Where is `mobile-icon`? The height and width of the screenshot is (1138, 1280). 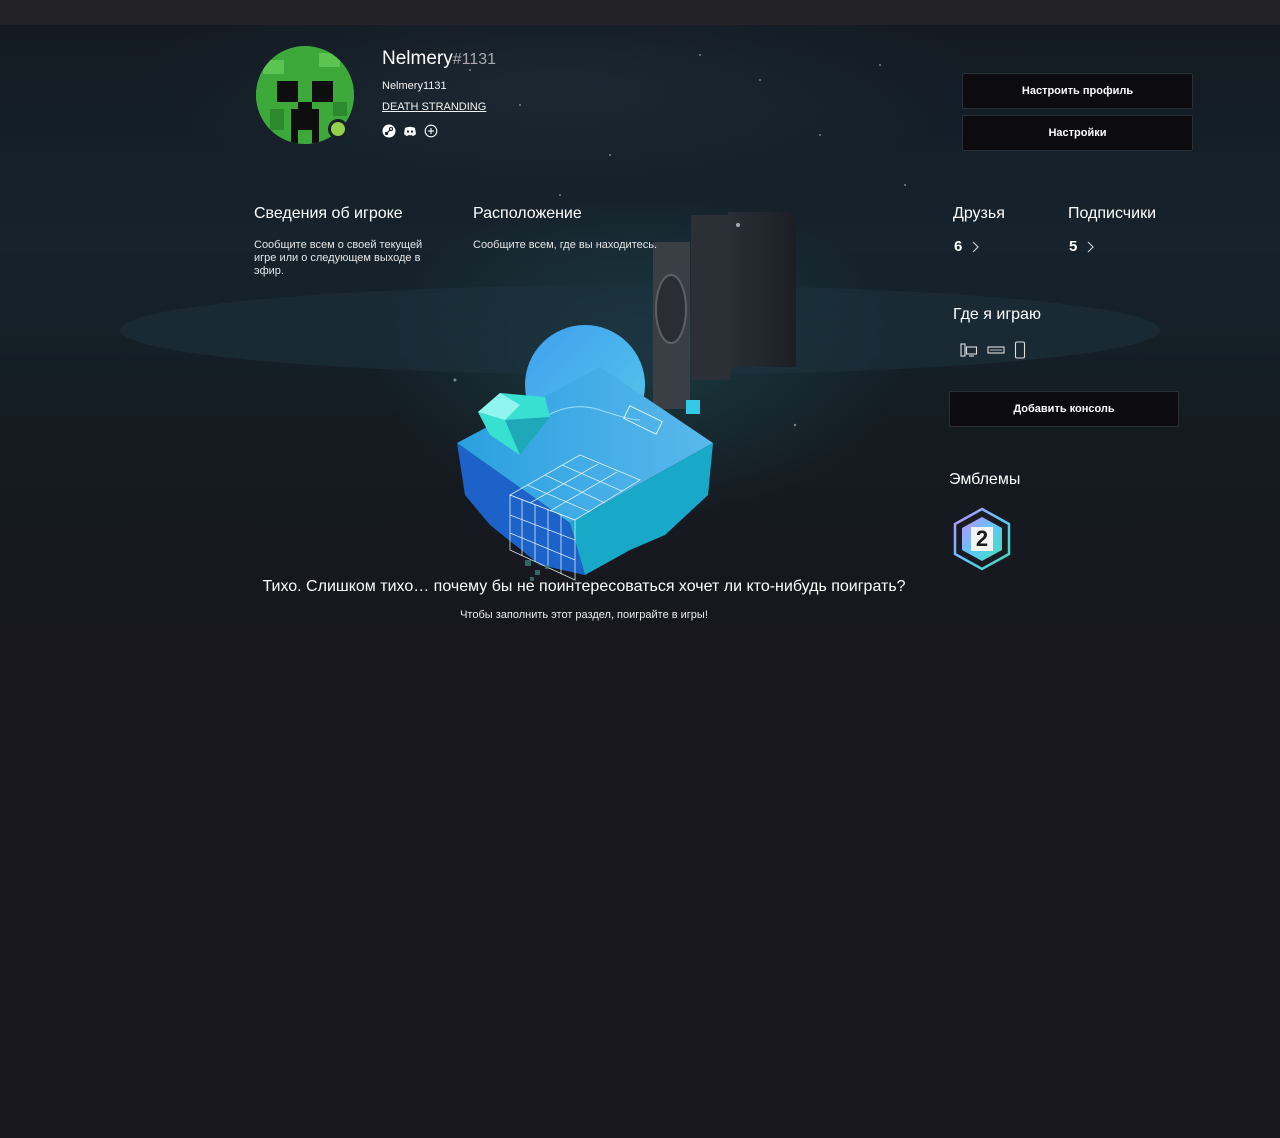
mobile-icon is located at coordinates (1020, 350).